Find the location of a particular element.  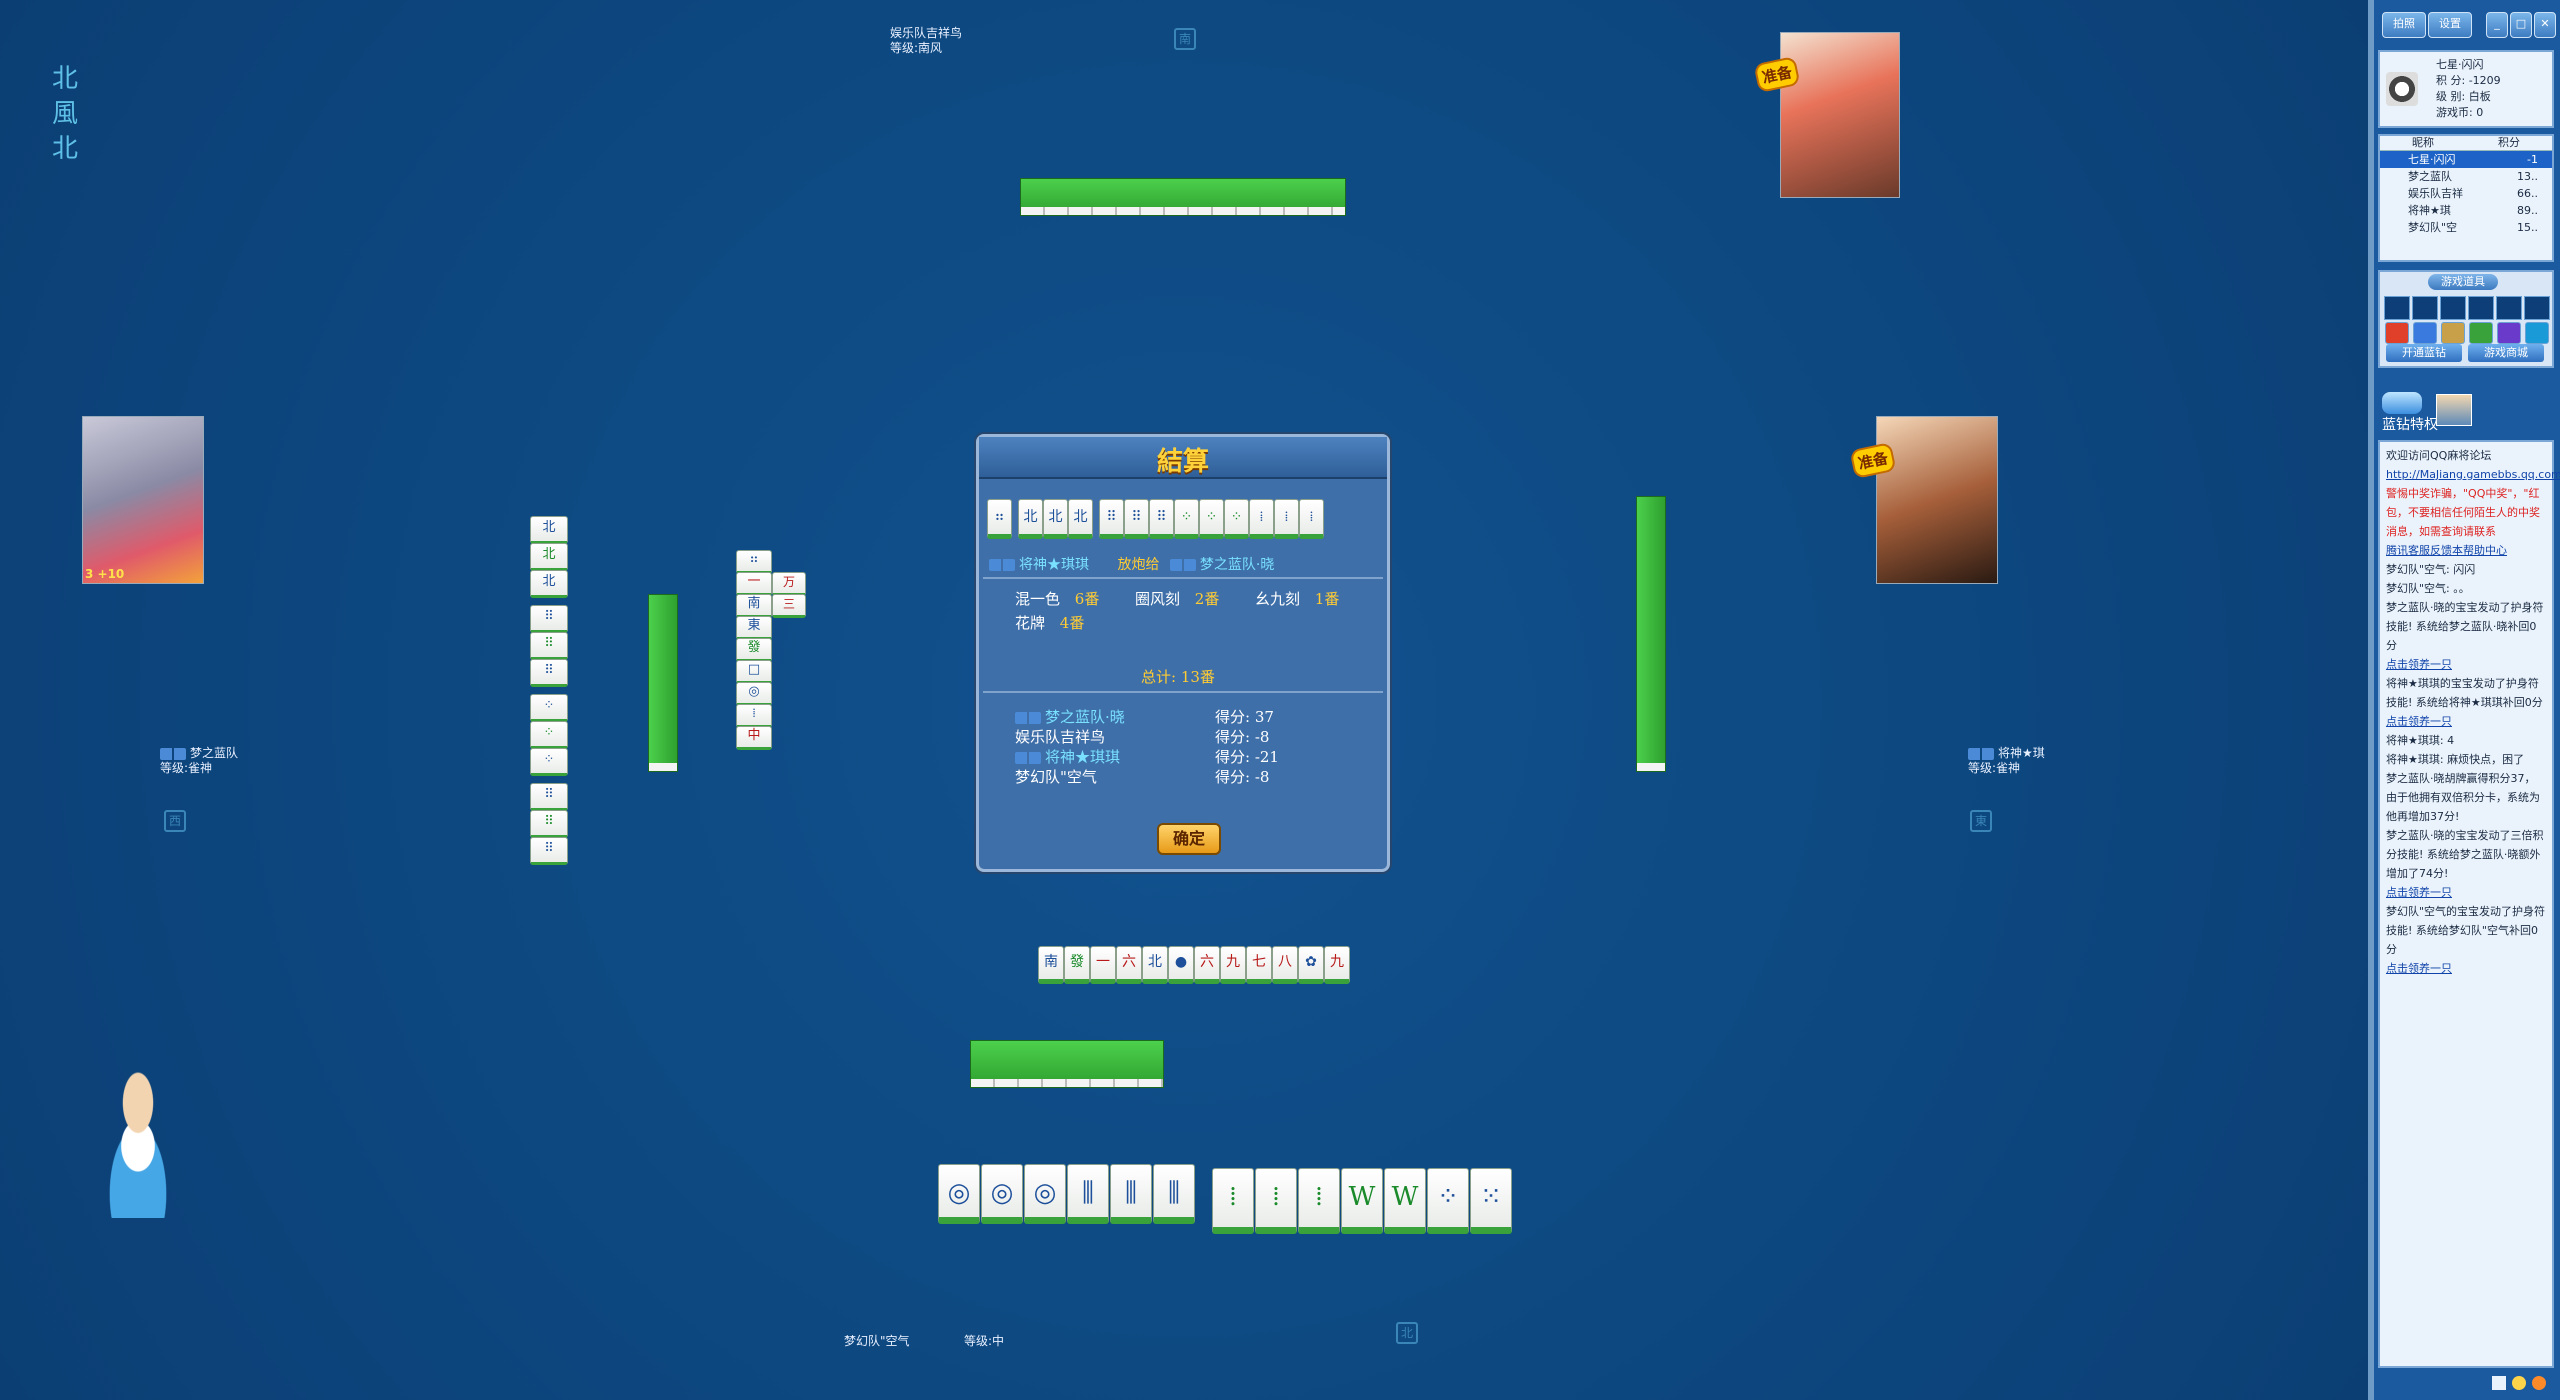

top-player-avatar is located at coordinates (1840, 115).